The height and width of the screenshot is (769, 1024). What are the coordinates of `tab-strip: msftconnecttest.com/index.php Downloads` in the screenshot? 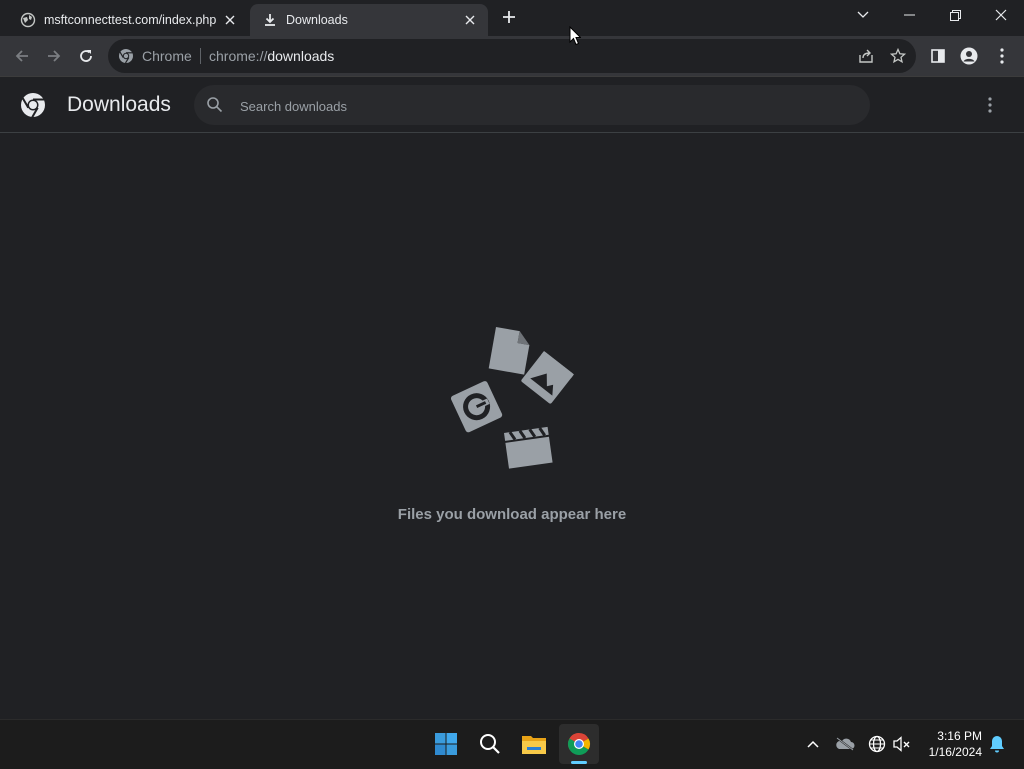 It's located at (512, 18).